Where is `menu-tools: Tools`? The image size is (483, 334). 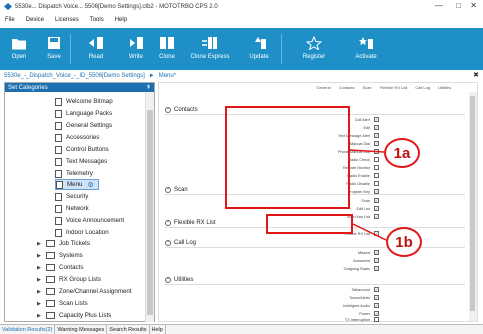
menu-tools: Tools is located at coordinates (97, 20).